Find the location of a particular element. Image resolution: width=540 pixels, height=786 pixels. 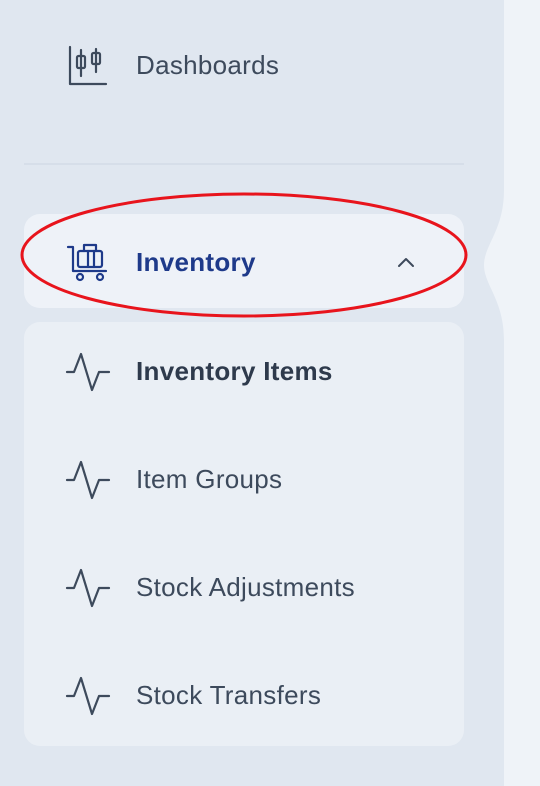

sidebar-item-stock-adjustments: Stock Adjustments is located at coordinates (244, 588).